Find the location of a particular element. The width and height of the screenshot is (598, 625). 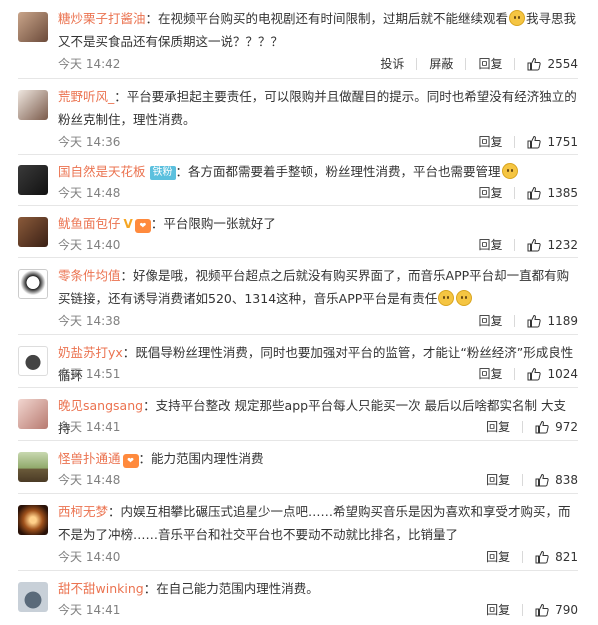

like-button: 1189 is located at coordinates (552, 321).